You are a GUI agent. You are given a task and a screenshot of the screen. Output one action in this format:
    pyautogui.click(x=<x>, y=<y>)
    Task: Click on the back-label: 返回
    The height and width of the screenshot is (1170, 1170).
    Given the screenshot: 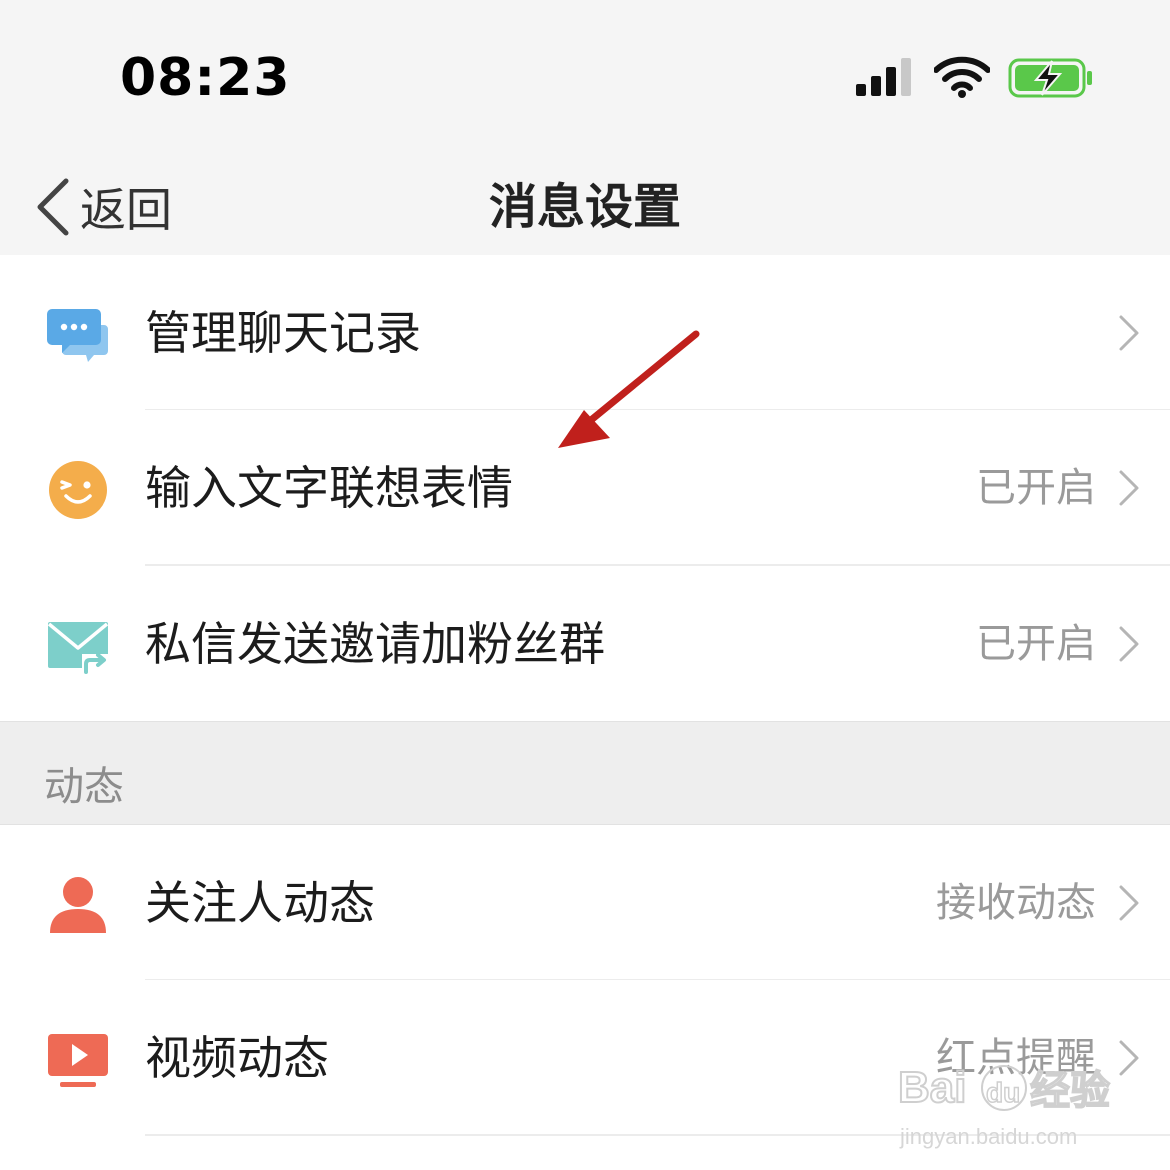 What is the action you would take?
    pyautogui.click(x=126, y=210)
    